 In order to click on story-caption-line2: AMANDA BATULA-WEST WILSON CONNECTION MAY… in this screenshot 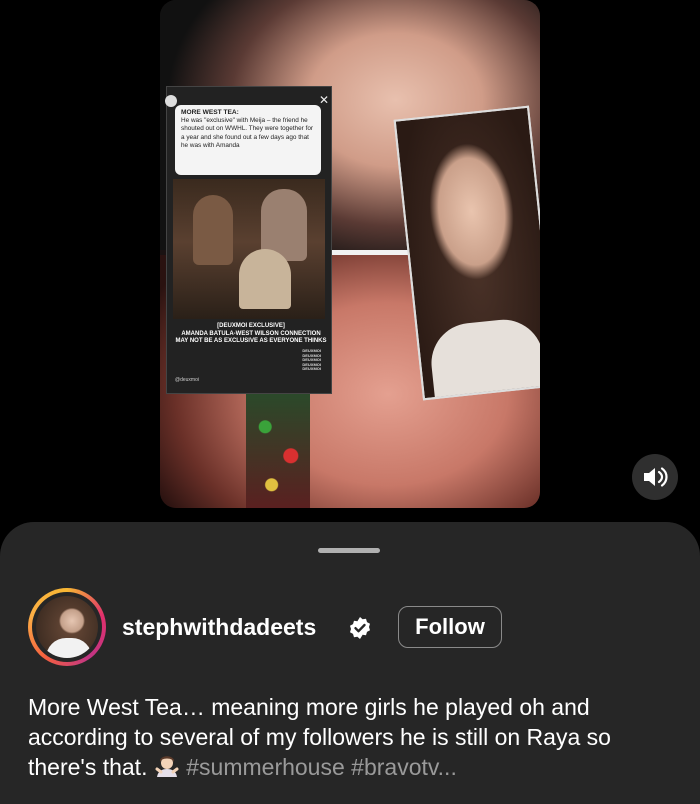, I will do `click(251, 337)`.